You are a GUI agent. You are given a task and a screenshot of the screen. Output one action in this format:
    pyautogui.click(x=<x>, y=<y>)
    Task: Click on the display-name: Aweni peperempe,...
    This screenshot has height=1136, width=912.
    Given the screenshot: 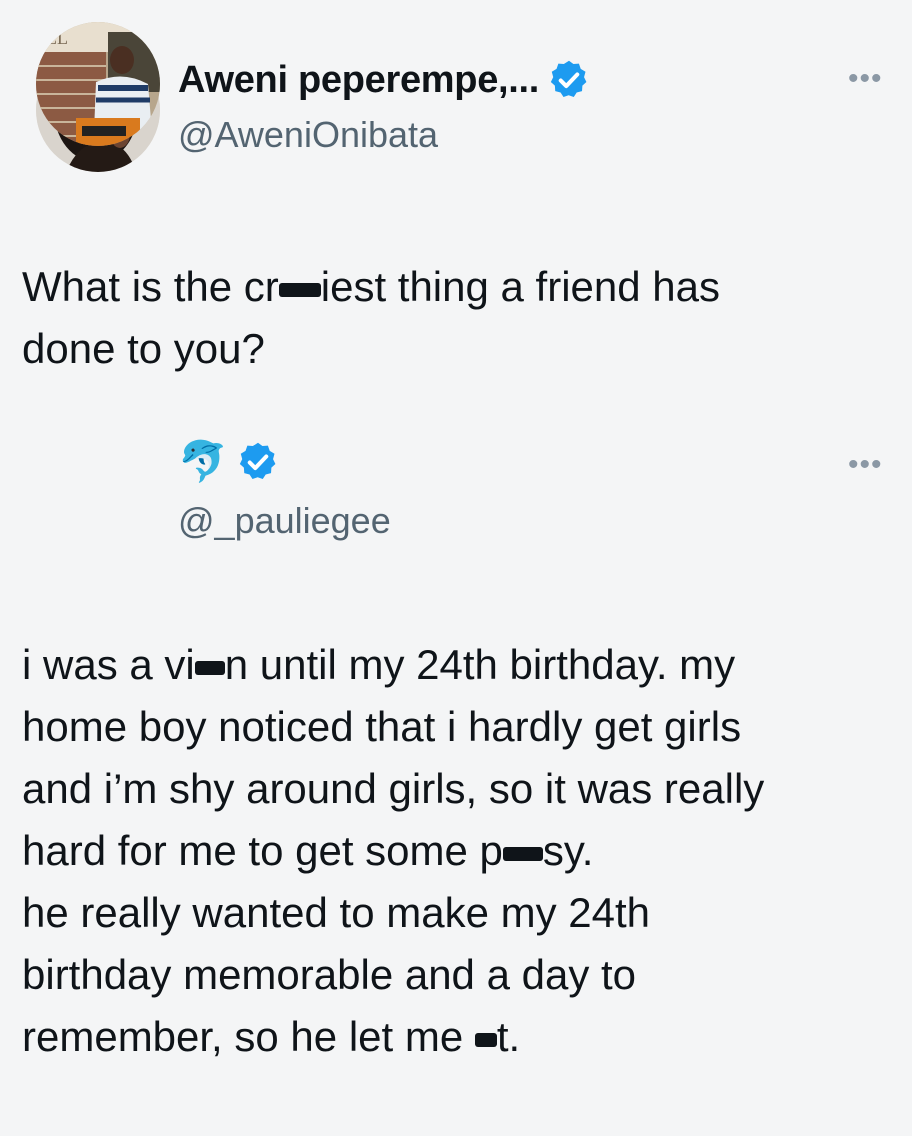 What is the action you would take?
    pyautogui.click(x=384, y=80)
    